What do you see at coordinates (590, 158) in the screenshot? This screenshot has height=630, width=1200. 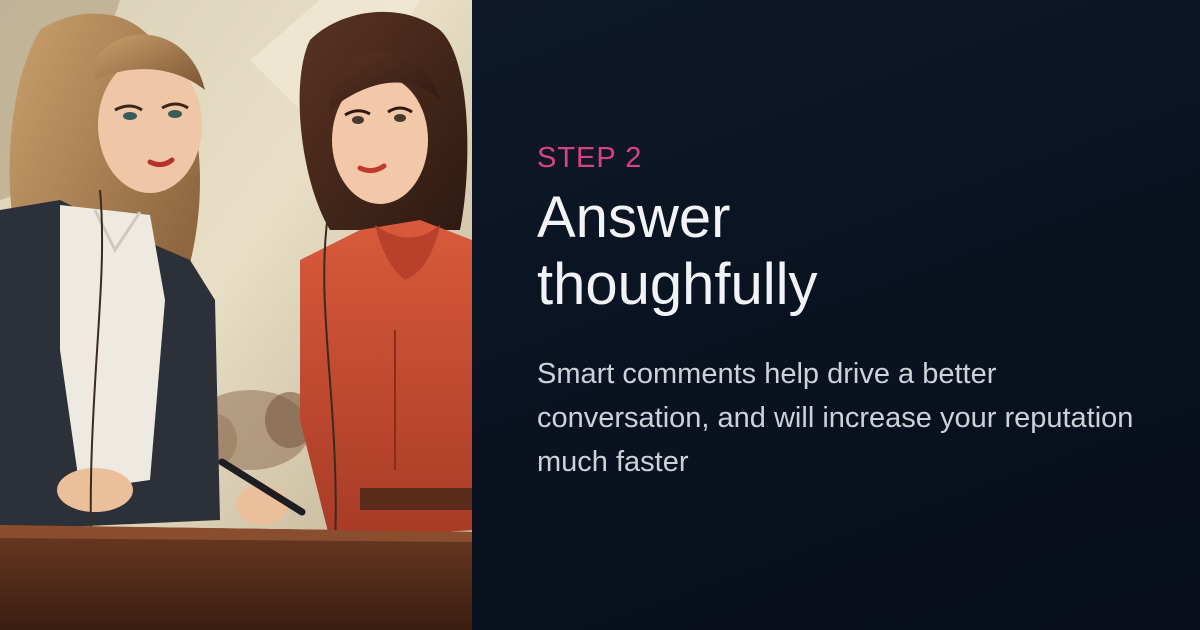 I see `step-label: STEP 2` at bounding box center [590, 158].